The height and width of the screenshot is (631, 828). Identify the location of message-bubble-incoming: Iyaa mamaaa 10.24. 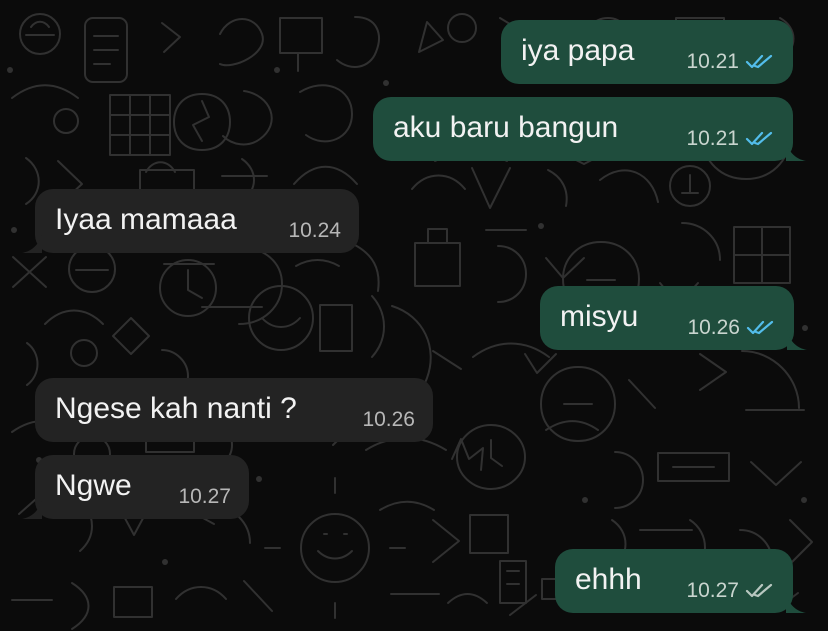
(190, 221).